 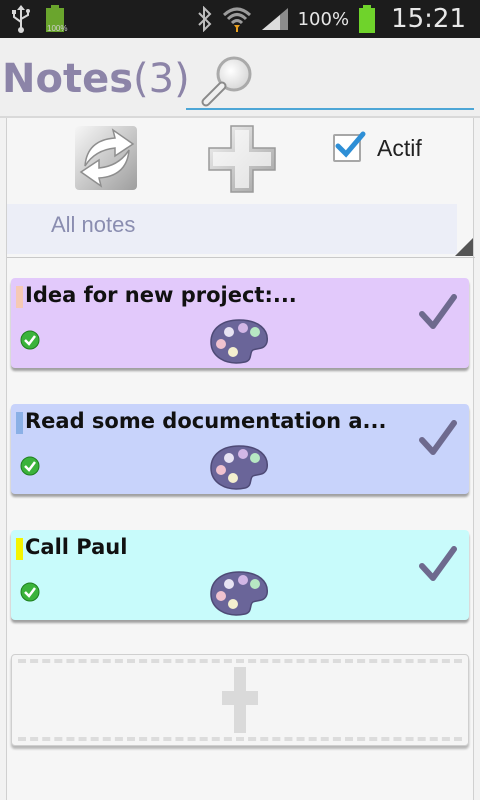 I want to click on actif-checkbox, so click(x=349, y=146).